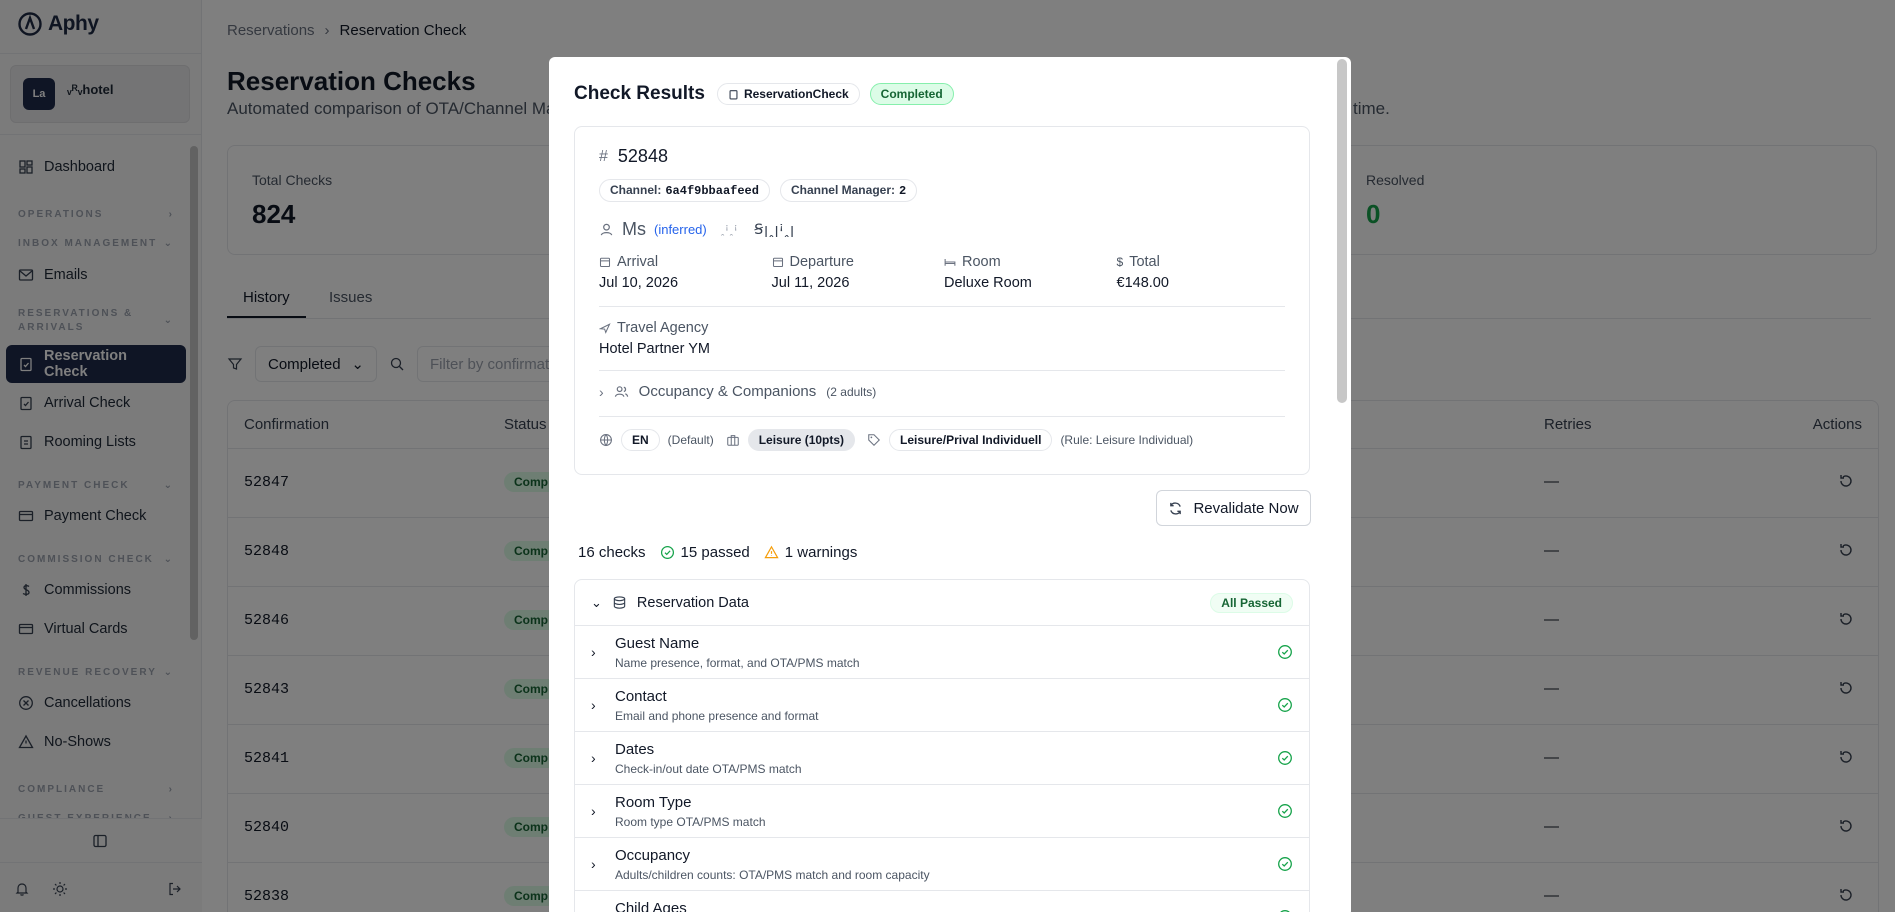 The height and width of the screenshot is (912, 1895). What do you see at coordinates (636, 190) in the screenshot?
I see `channel-label: Channel:` at bounding box center [636, 190].